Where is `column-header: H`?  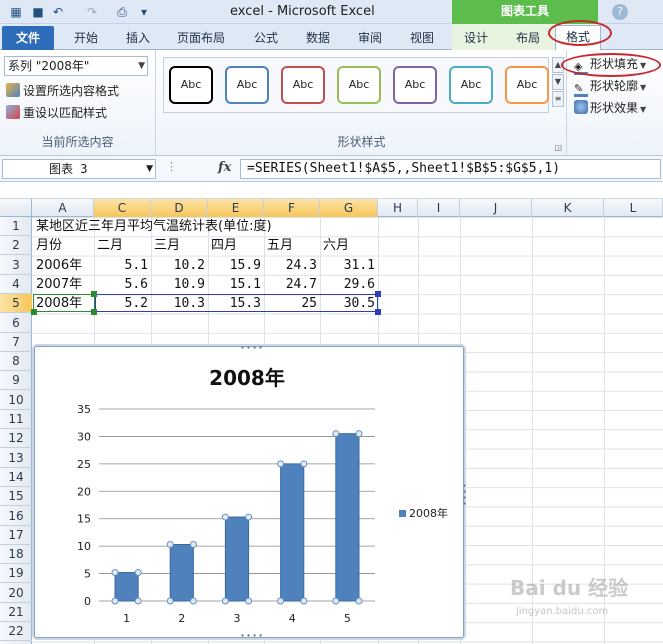 column-header: H is located at coordinates (398, 208).